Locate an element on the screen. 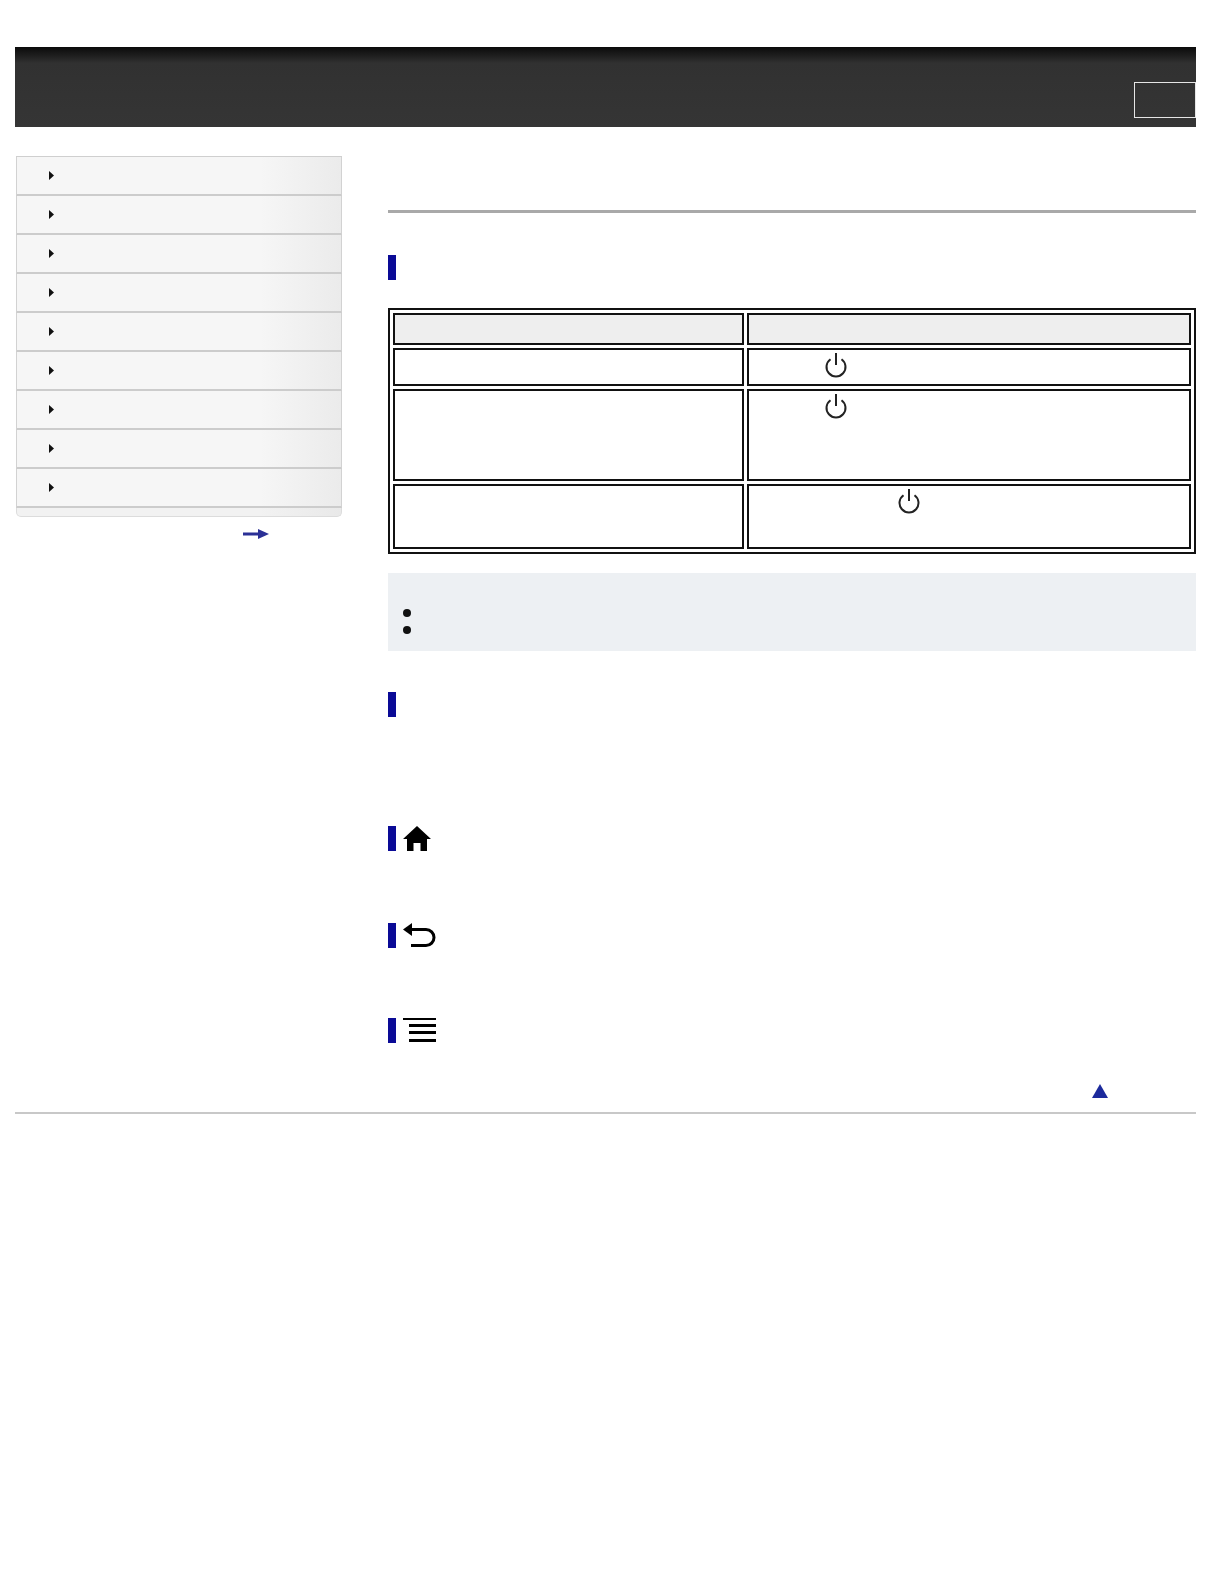 The image size is (1224, 1584). header-button is located at coordinates (1165, 100).